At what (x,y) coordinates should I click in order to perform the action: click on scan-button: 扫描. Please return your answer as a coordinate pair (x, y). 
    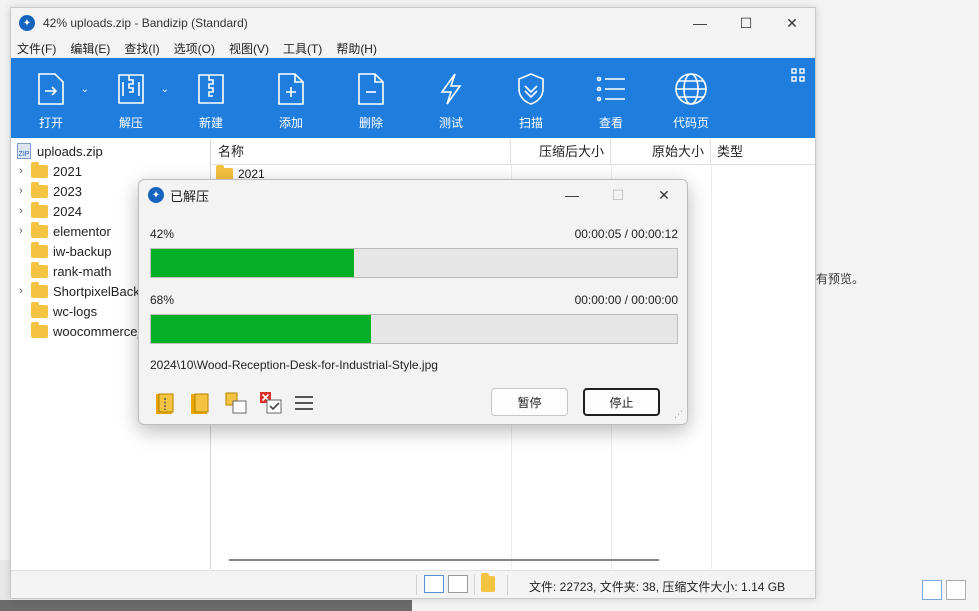
    Looking at the image, I should click on (531, 98).